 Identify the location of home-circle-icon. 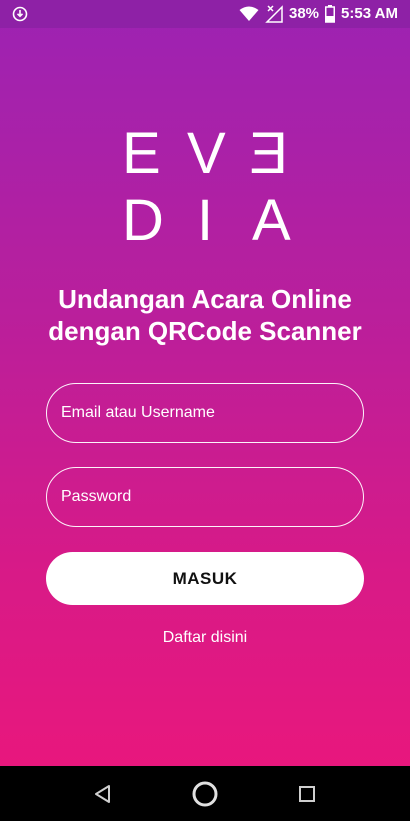
(205, 794).